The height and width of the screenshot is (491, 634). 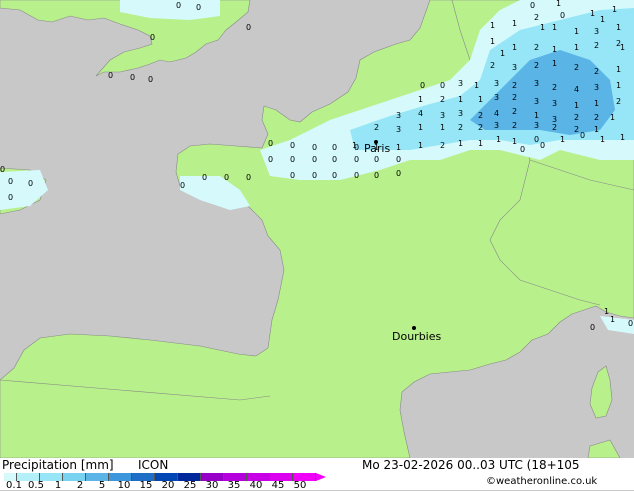 What do you see at coordinates (14, 485) in the screenshot?
I see `legend-tick-label: 0.1` at bounding box center [14, 485].